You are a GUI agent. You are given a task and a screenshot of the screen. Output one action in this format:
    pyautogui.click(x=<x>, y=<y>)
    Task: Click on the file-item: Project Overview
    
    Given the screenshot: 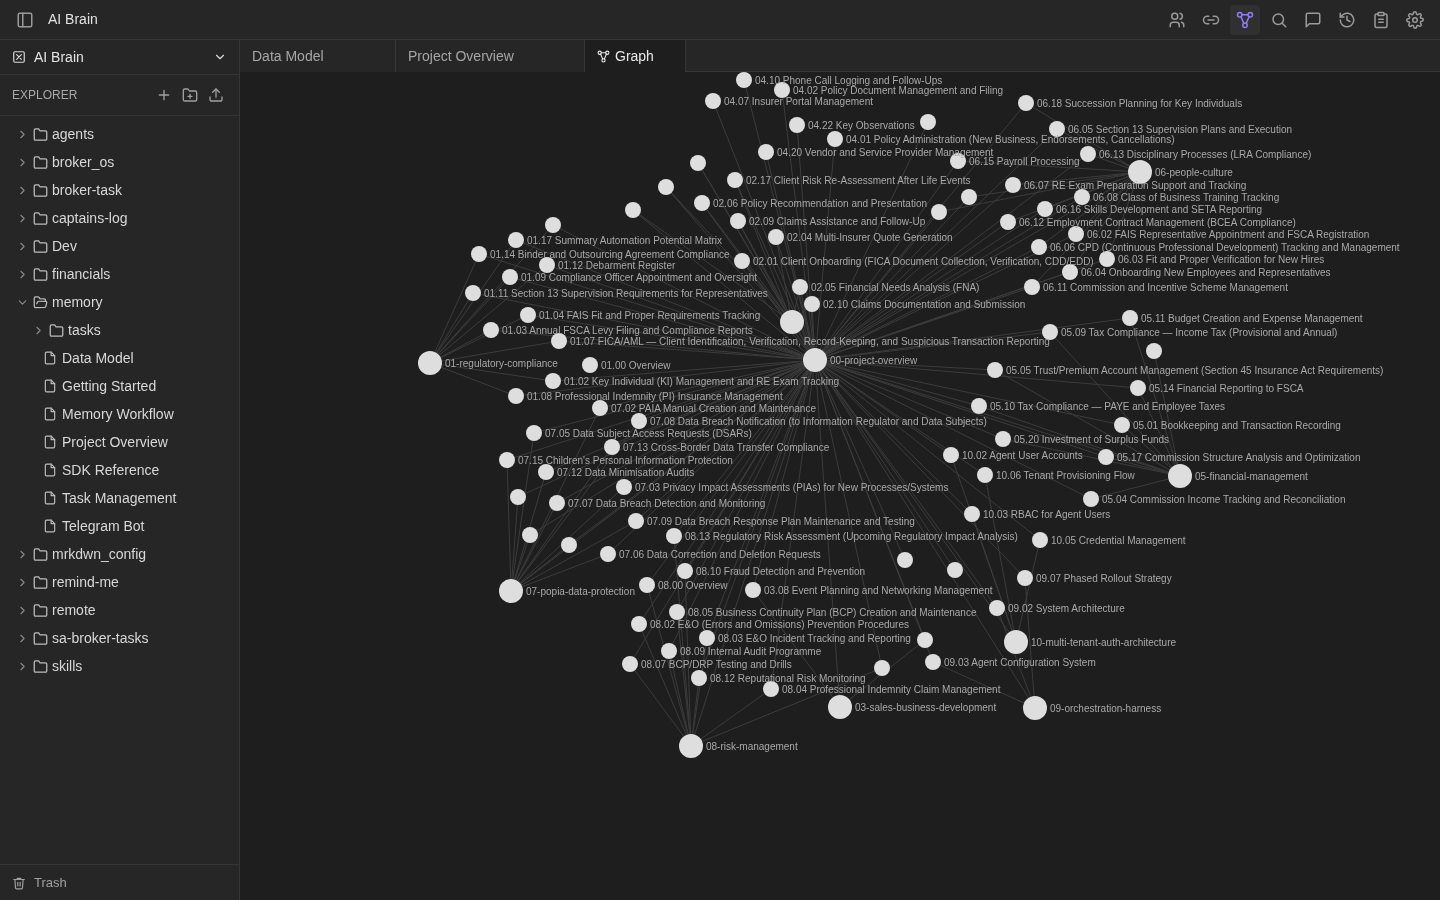 What is the action you would take?
    pyautogui.click(x=119, y=442)
    